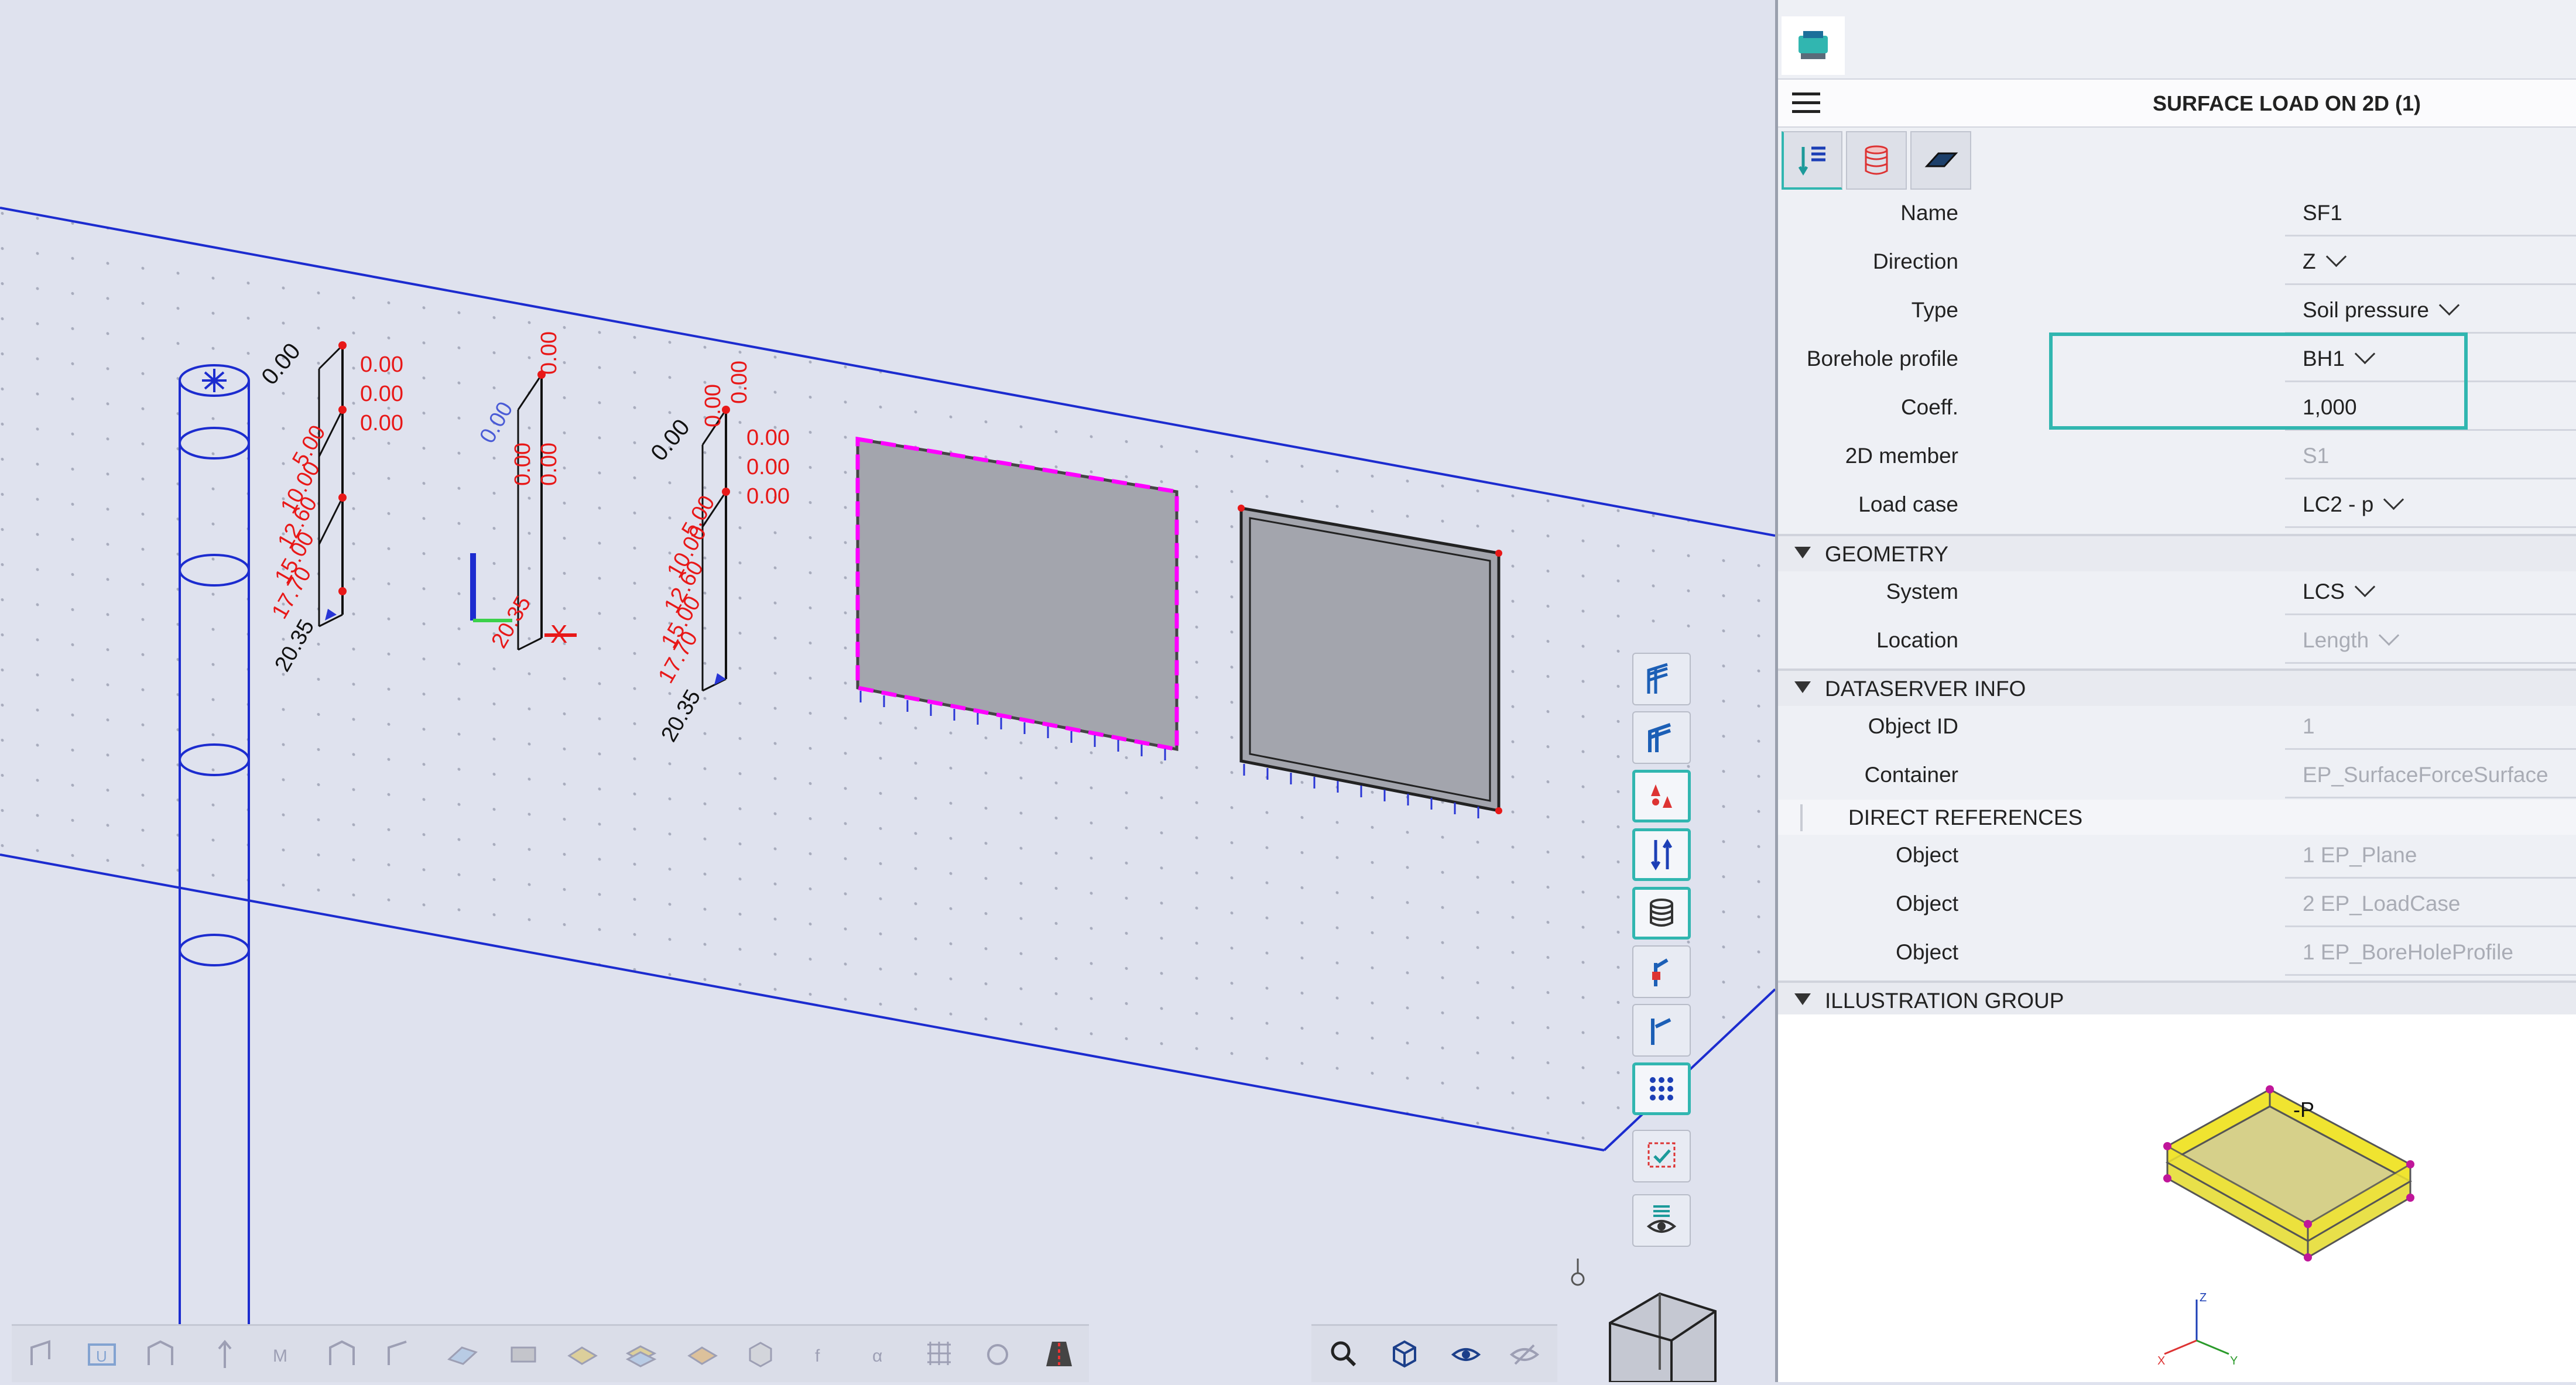 The image size is (2576, 1385). Describe the element at coordinates (2430, 312) in the screenshot. I see `type-dropdown: Soil pressure` at that location.